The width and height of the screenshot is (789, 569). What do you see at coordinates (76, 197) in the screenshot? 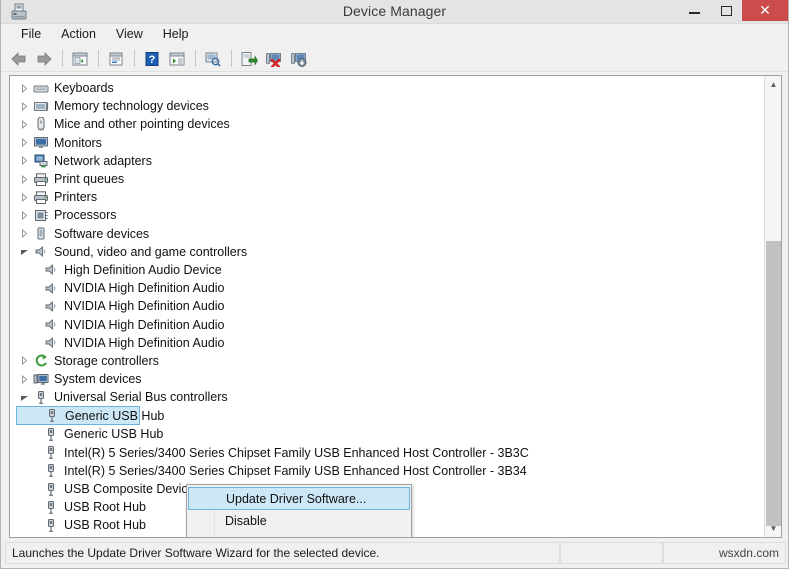
I see `tree-row-label: Printers` at bounding box center [76, 197].